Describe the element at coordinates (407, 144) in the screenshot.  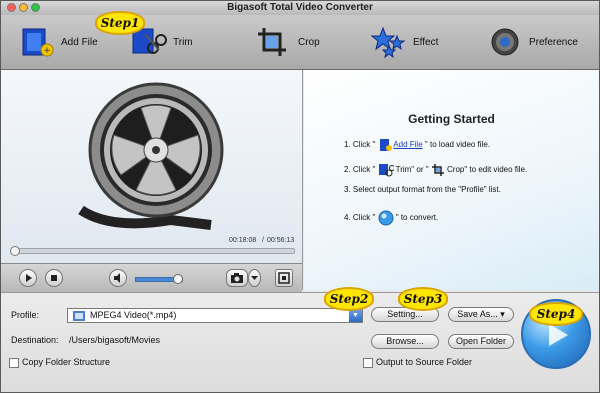
I see `add-file-link: Add File` at that location.